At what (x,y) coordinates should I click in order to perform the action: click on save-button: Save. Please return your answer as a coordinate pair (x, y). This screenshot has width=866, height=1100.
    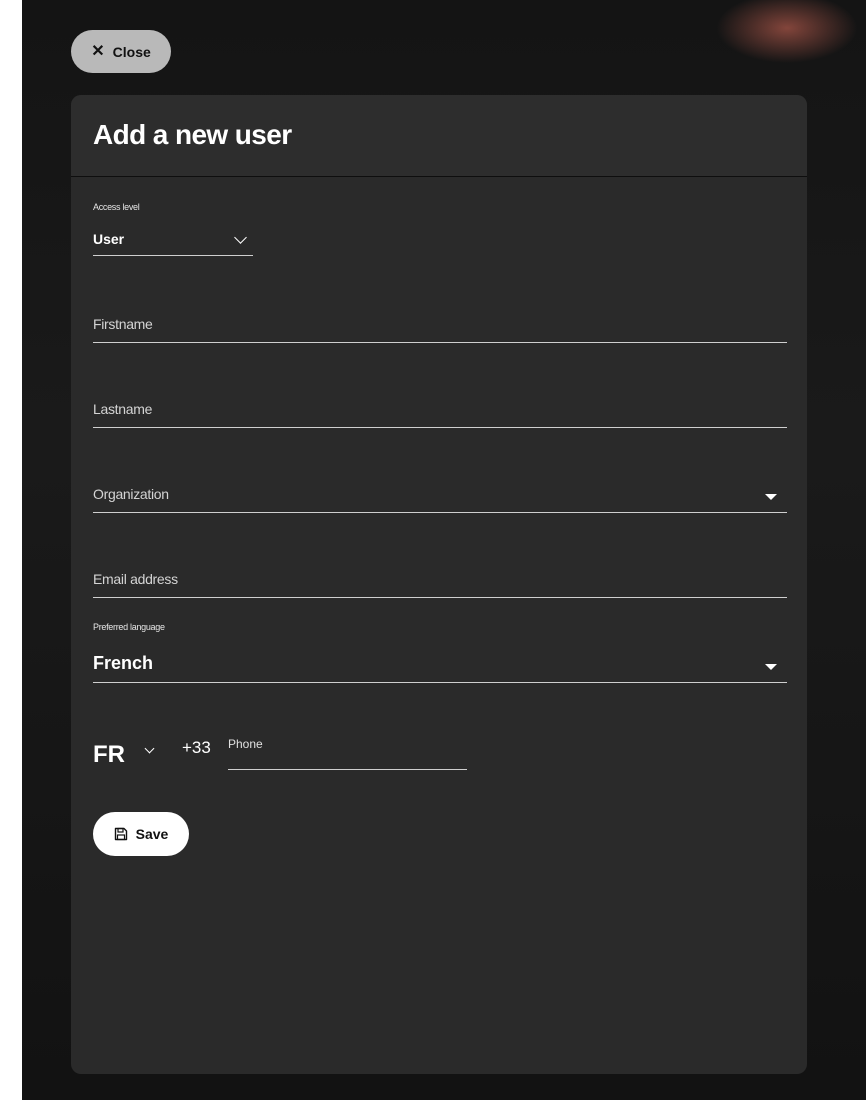
    Looking at the image, I should click on (141, 834).